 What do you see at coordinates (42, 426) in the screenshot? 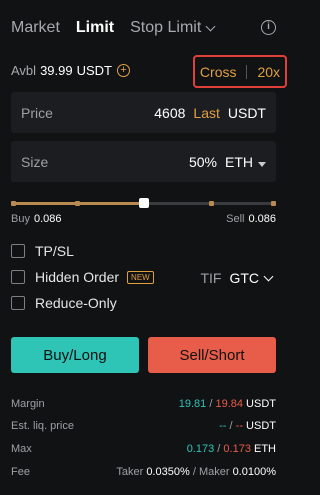
I see `liq-price-label: Est. liq. price` at bounding box center [42, 426].